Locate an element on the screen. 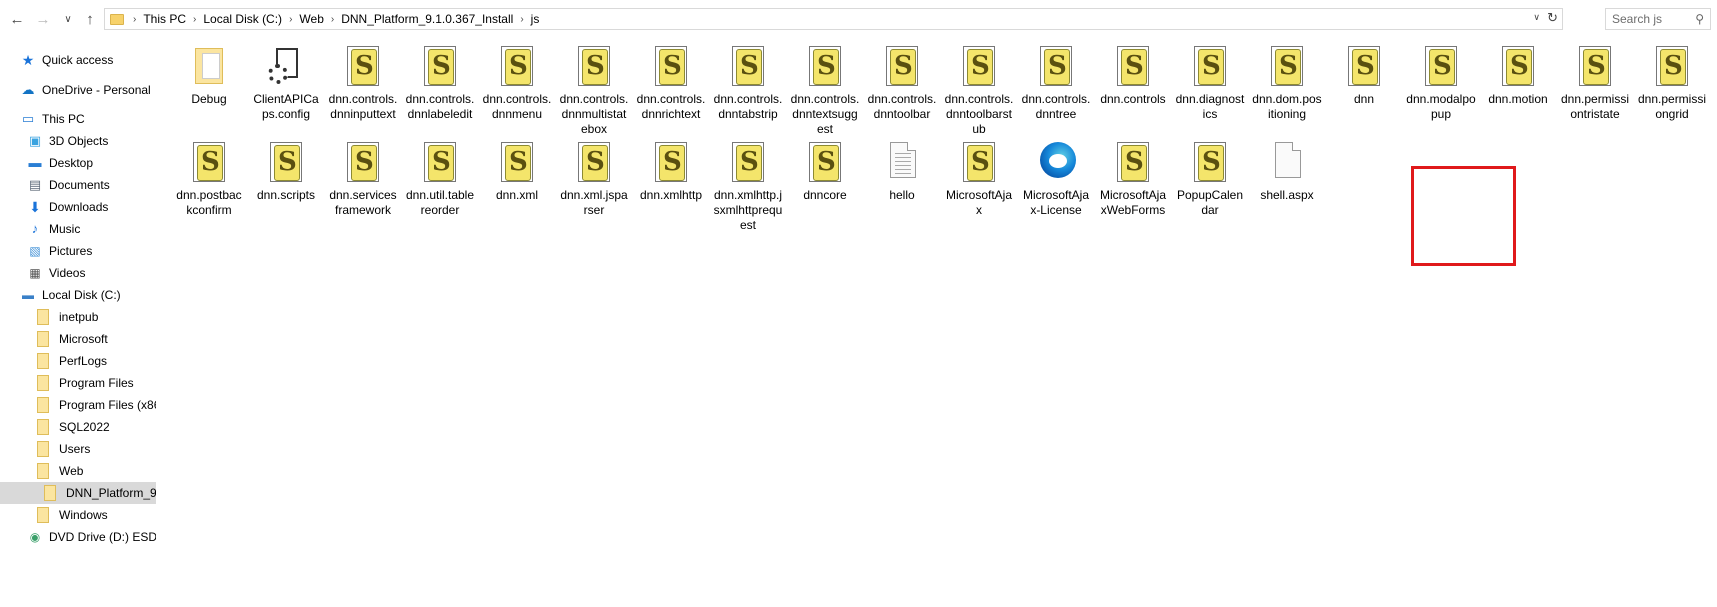 This screenshot has width=1717, height=607. sidebar-item-quick-access: ★ Quick access is located at coordinates (78, 60).